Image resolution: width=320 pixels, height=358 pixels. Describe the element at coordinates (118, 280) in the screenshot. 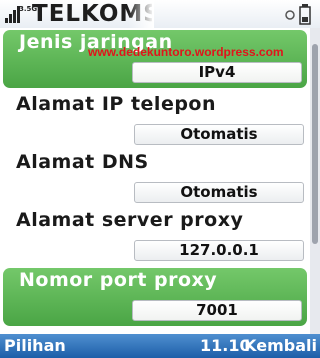

I see `setting-label: Nomor port proxy` at that location.